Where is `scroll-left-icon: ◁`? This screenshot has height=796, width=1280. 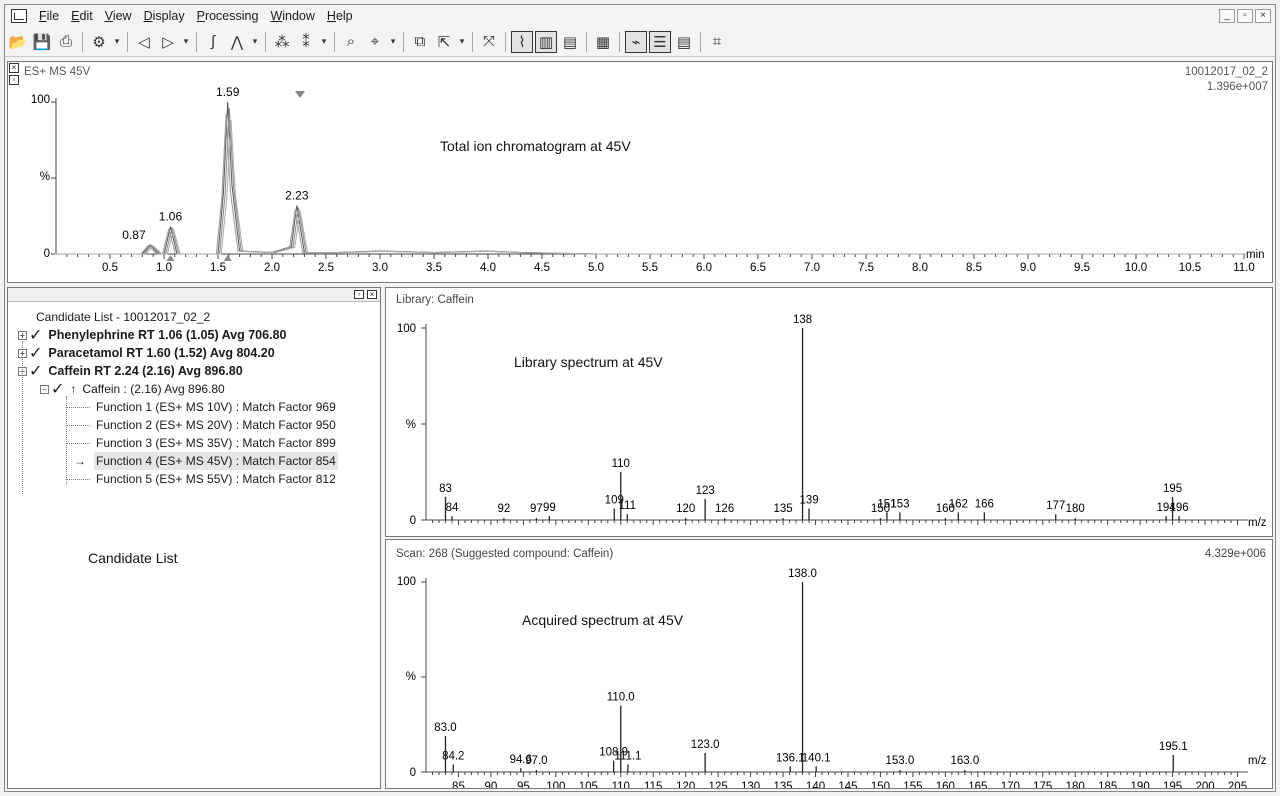
scroll-left-icon: ◁ is located at coordinates (144, 42).